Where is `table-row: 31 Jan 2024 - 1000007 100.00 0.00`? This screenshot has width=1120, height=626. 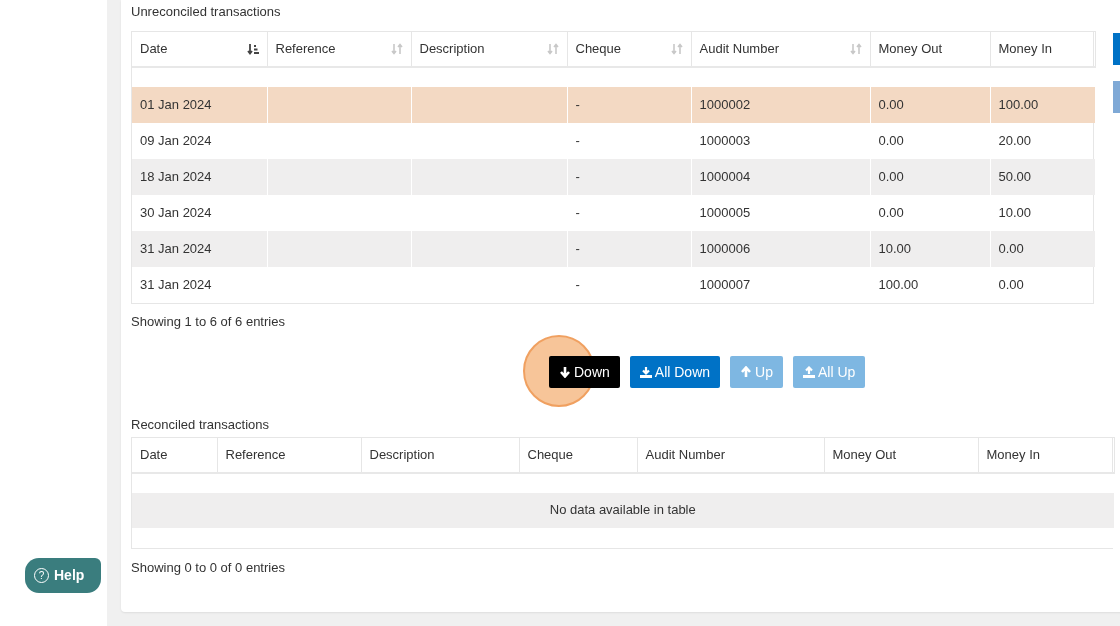
table-row: 31 Jan 2024 - 1000007 100.00 0.00 is located at coordinates (613, 284).